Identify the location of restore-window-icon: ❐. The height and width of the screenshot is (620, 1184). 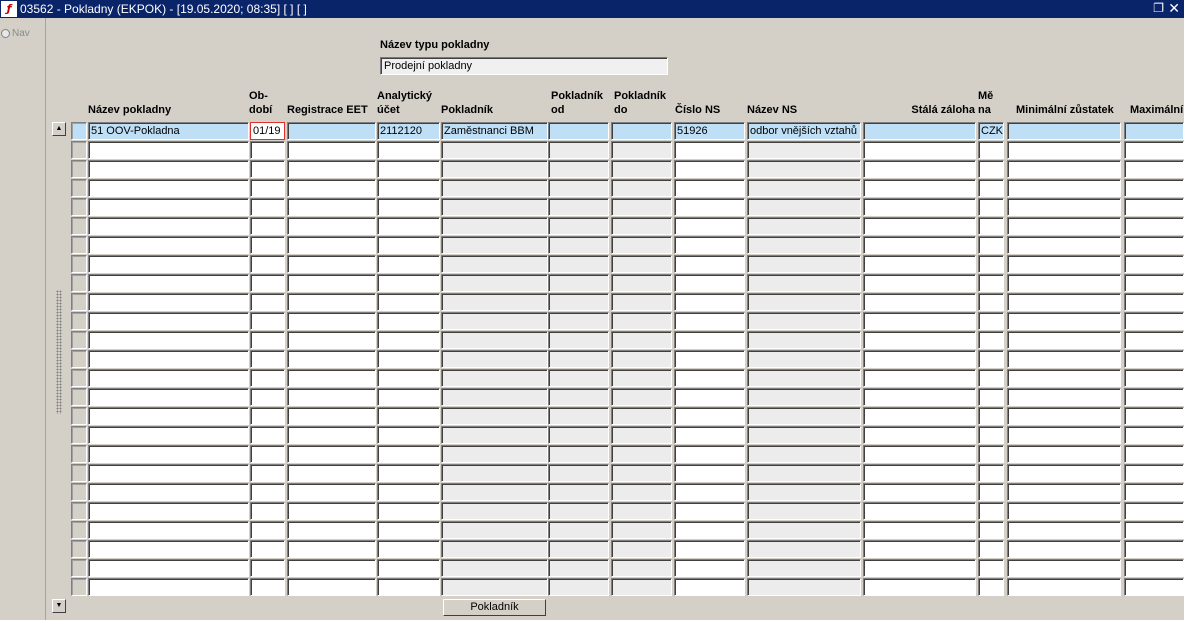
(1158, 8).